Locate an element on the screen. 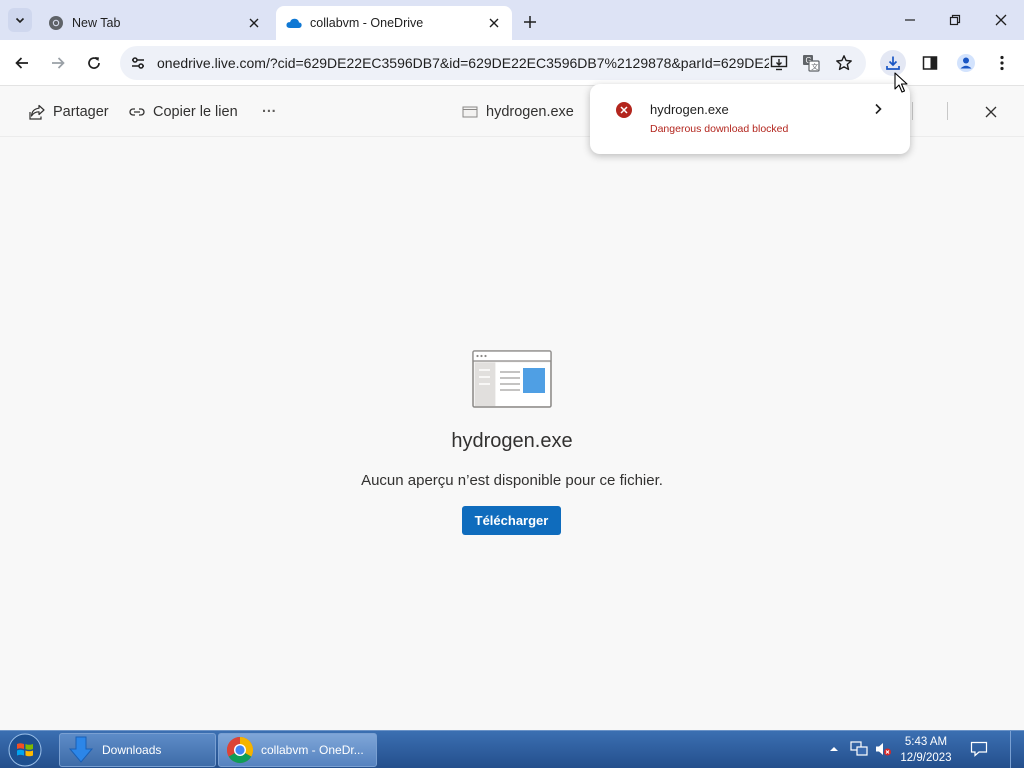 The width and height of the screenshot is (1024, 768). forward-button is located at coordinates (58, 63).